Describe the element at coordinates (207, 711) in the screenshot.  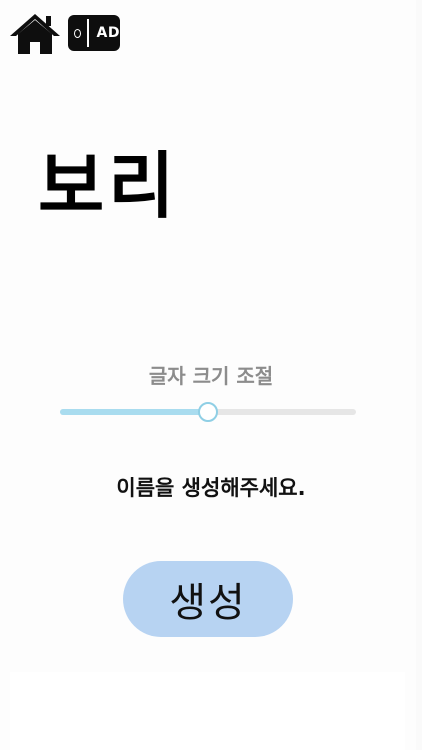
I see `bottom-panel` at that location.